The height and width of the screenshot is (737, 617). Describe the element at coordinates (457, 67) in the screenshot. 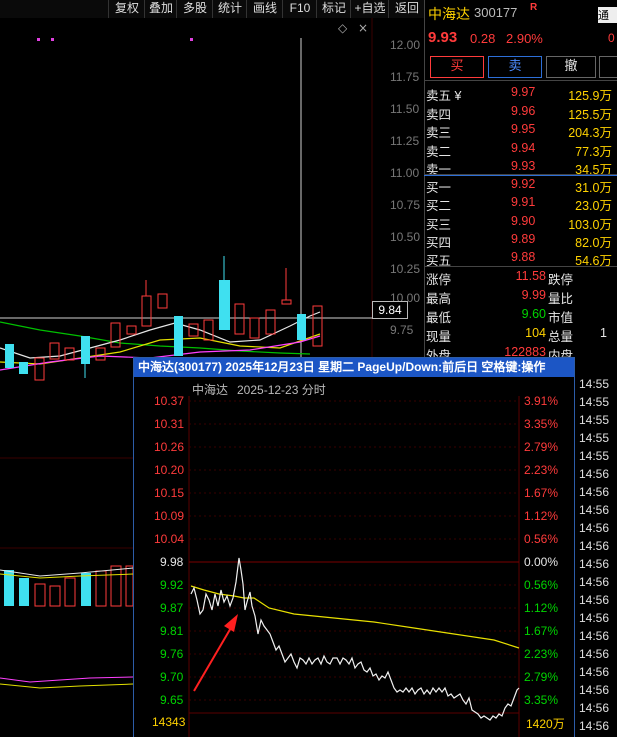

I see `buy-button: 买` at that location.